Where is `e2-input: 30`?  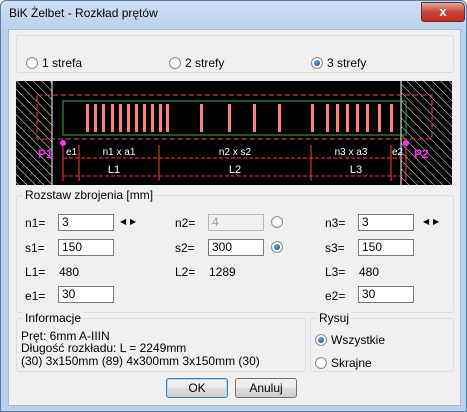 e2-input: 30 is located at coordinates (386, 294).